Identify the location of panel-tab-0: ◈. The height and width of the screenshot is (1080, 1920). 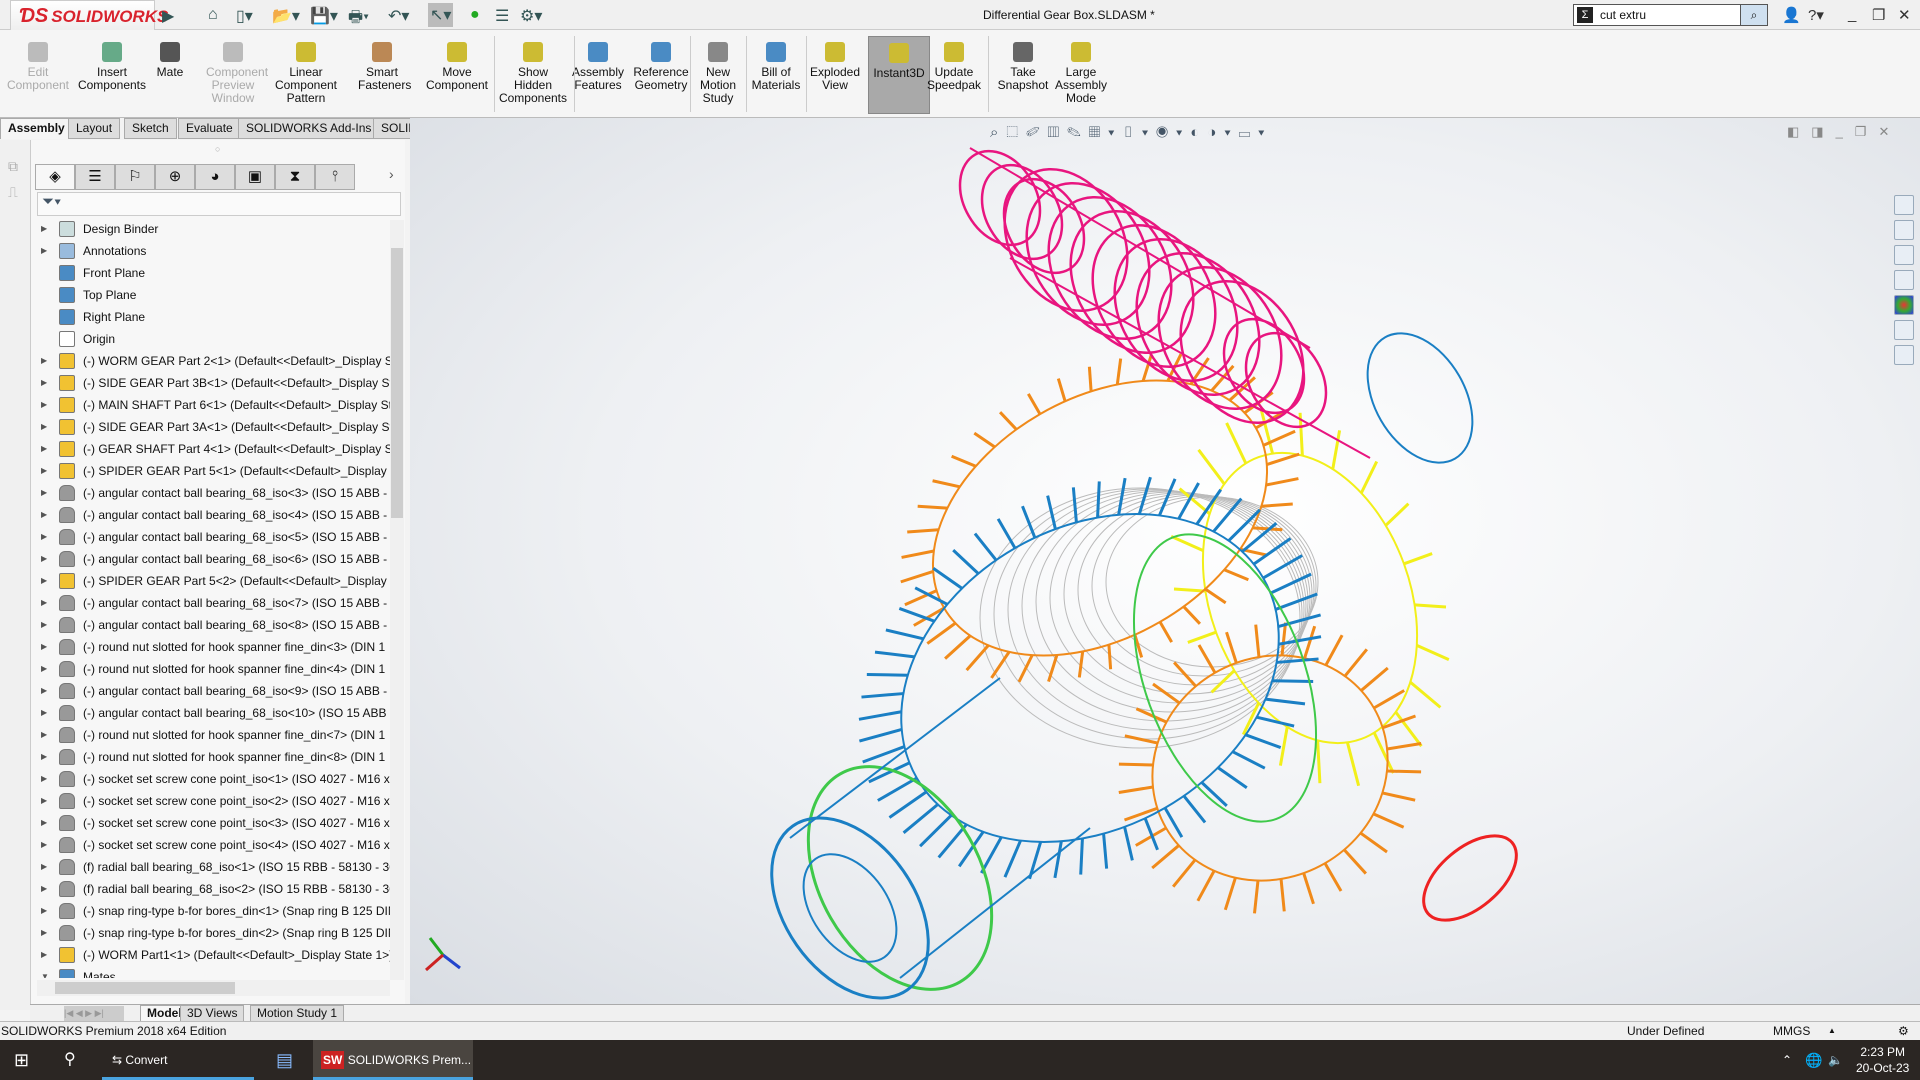
(55, 177).